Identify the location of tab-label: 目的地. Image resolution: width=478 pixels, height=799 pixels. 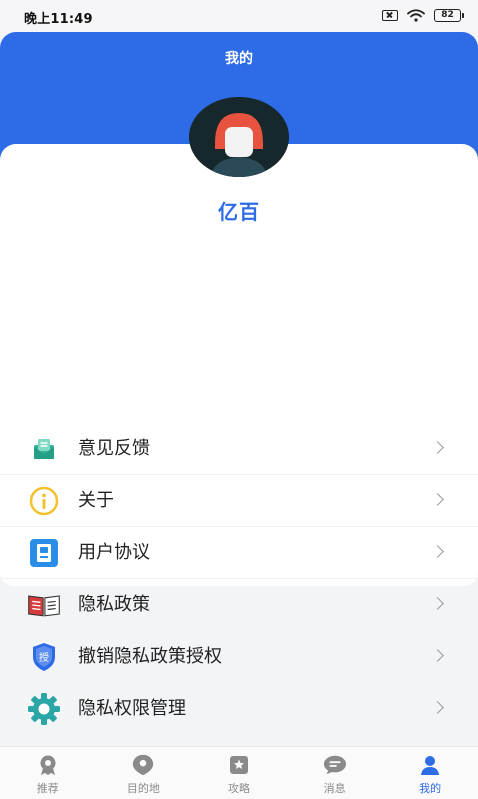
(143, 788).